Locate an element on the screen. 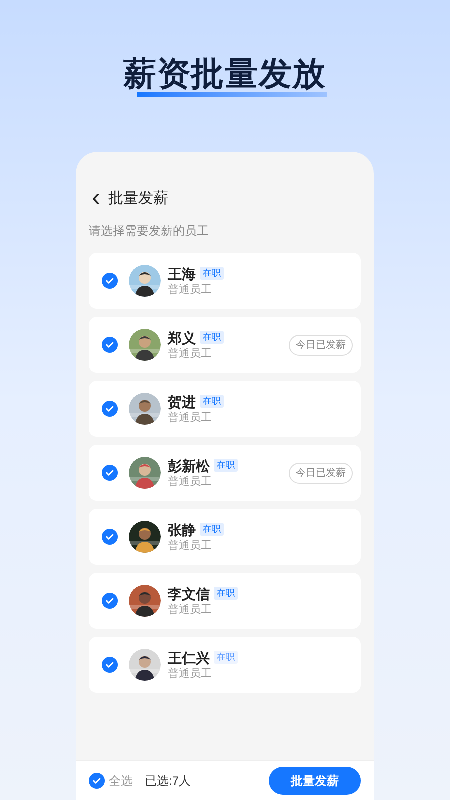  employee-card: 贺进 在职 普通员工 is located at coordinates (225, 409).